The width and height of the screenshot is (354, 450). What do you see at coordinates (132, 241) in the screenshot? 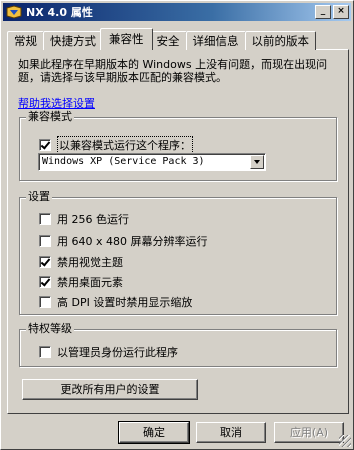
I see `label-640x480: 用 640 x 480 屏幕分辨率运行` at bounding box center [132, 241].